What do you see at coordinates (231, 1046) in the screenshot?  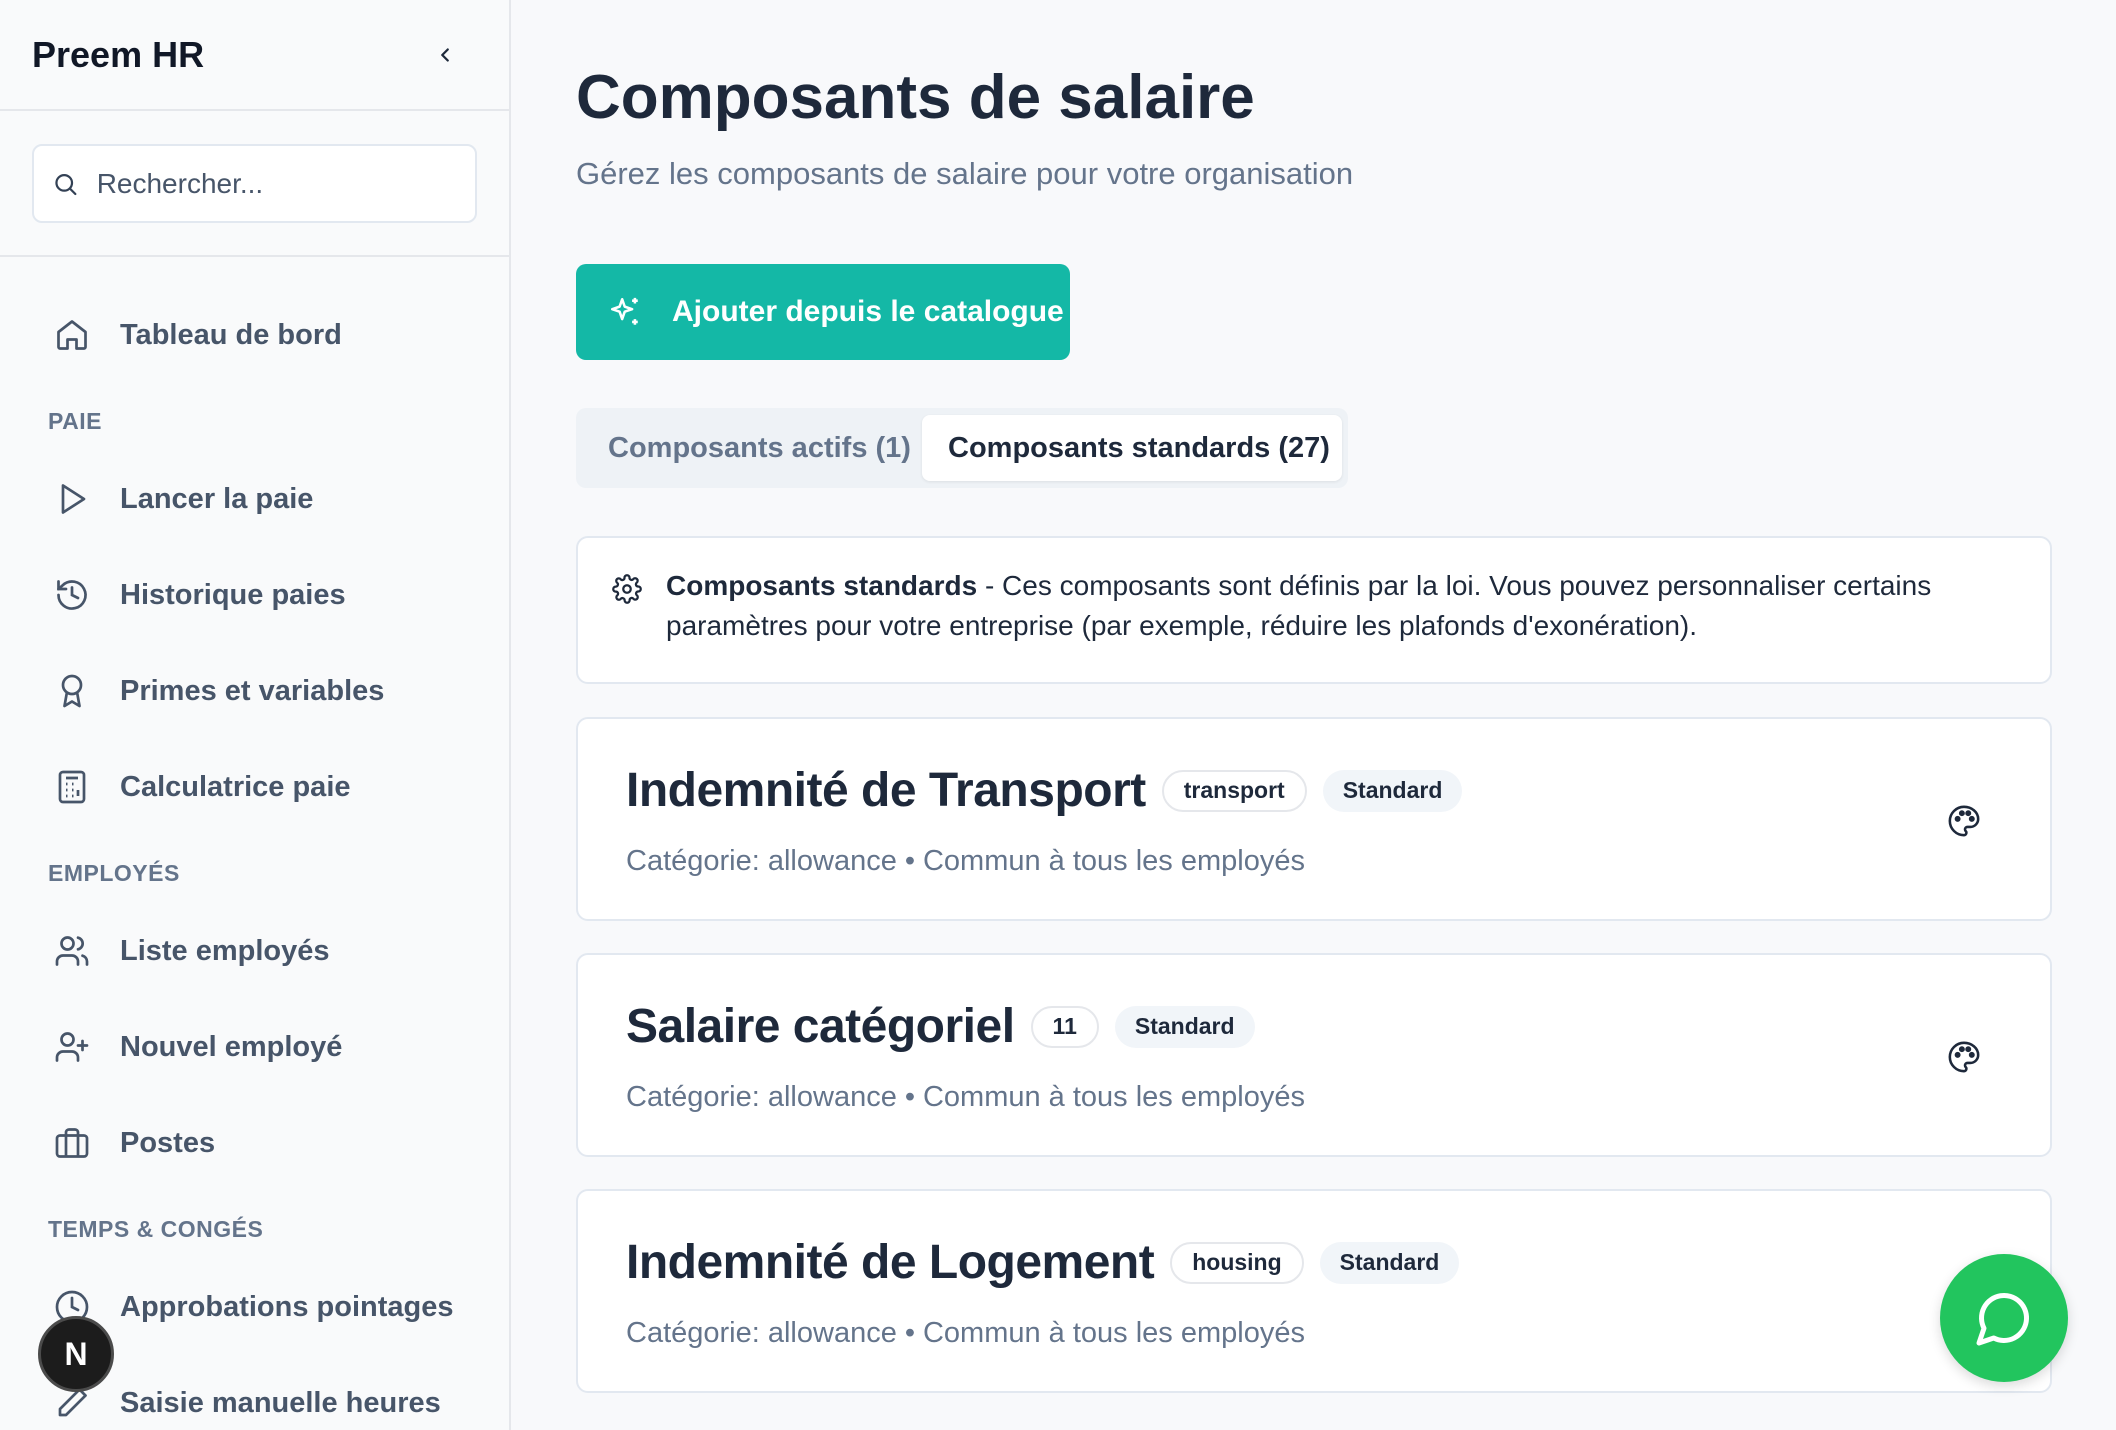 I see `sidebar-item-label: Nouvel employé` at bounding box center [231, 1046].